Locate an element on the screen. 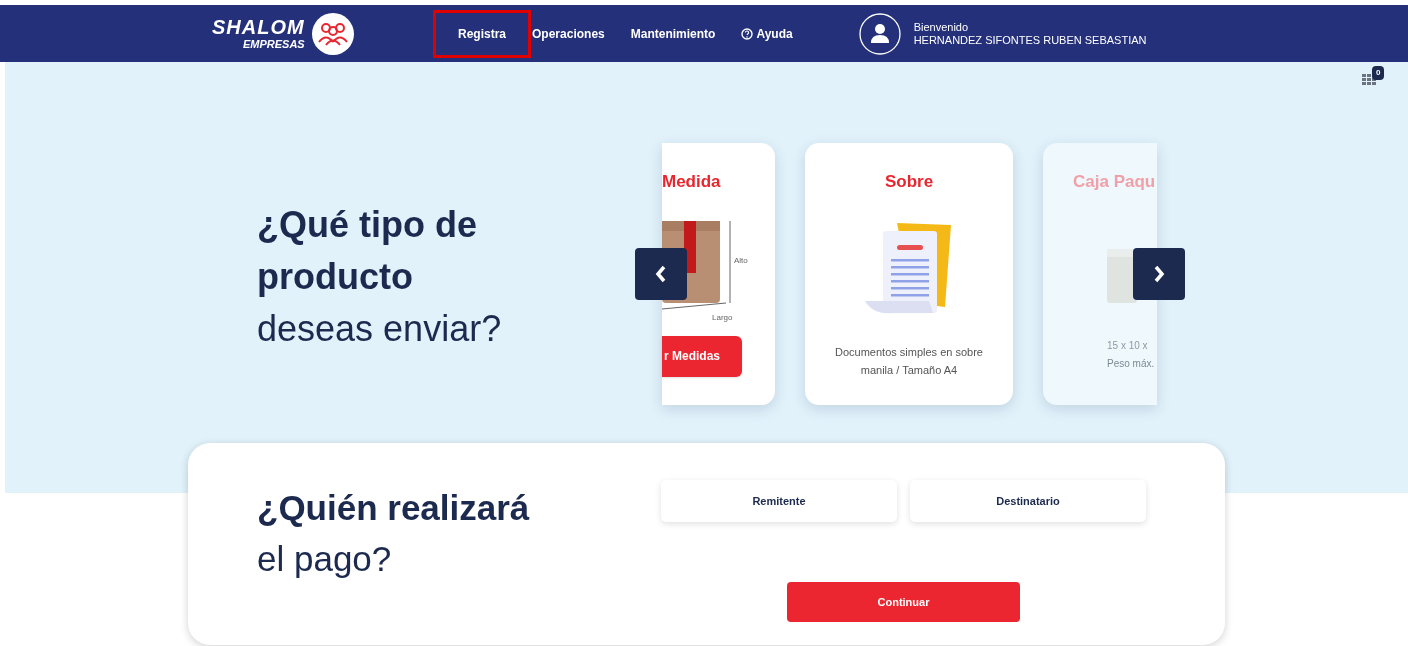  user-avatar-icon is located at coordinates (879, 33).